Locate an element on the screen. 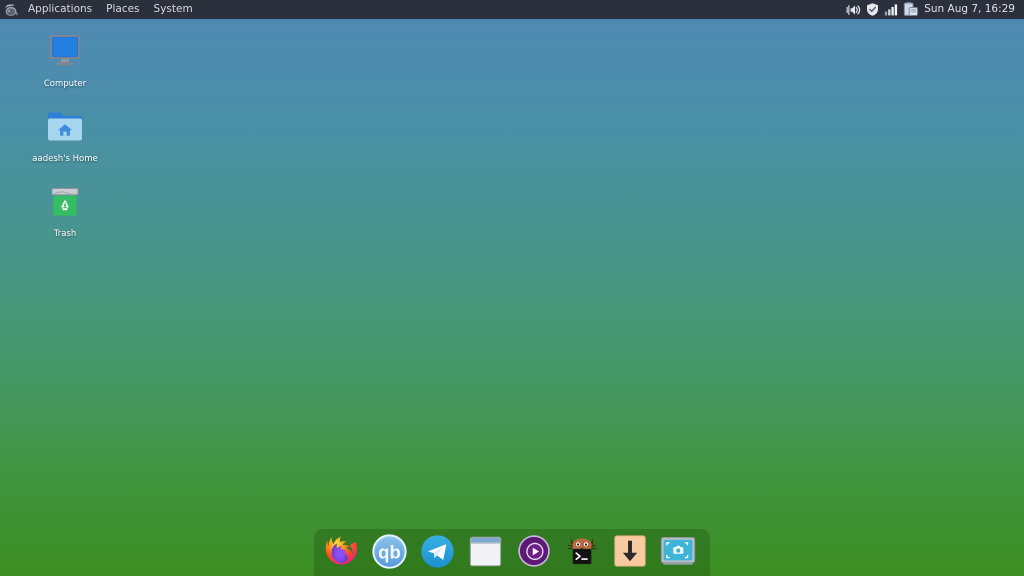 The width and height of the screenshot is (1024, 576). dock-item-list: qb is located at coordinates (512, 551).